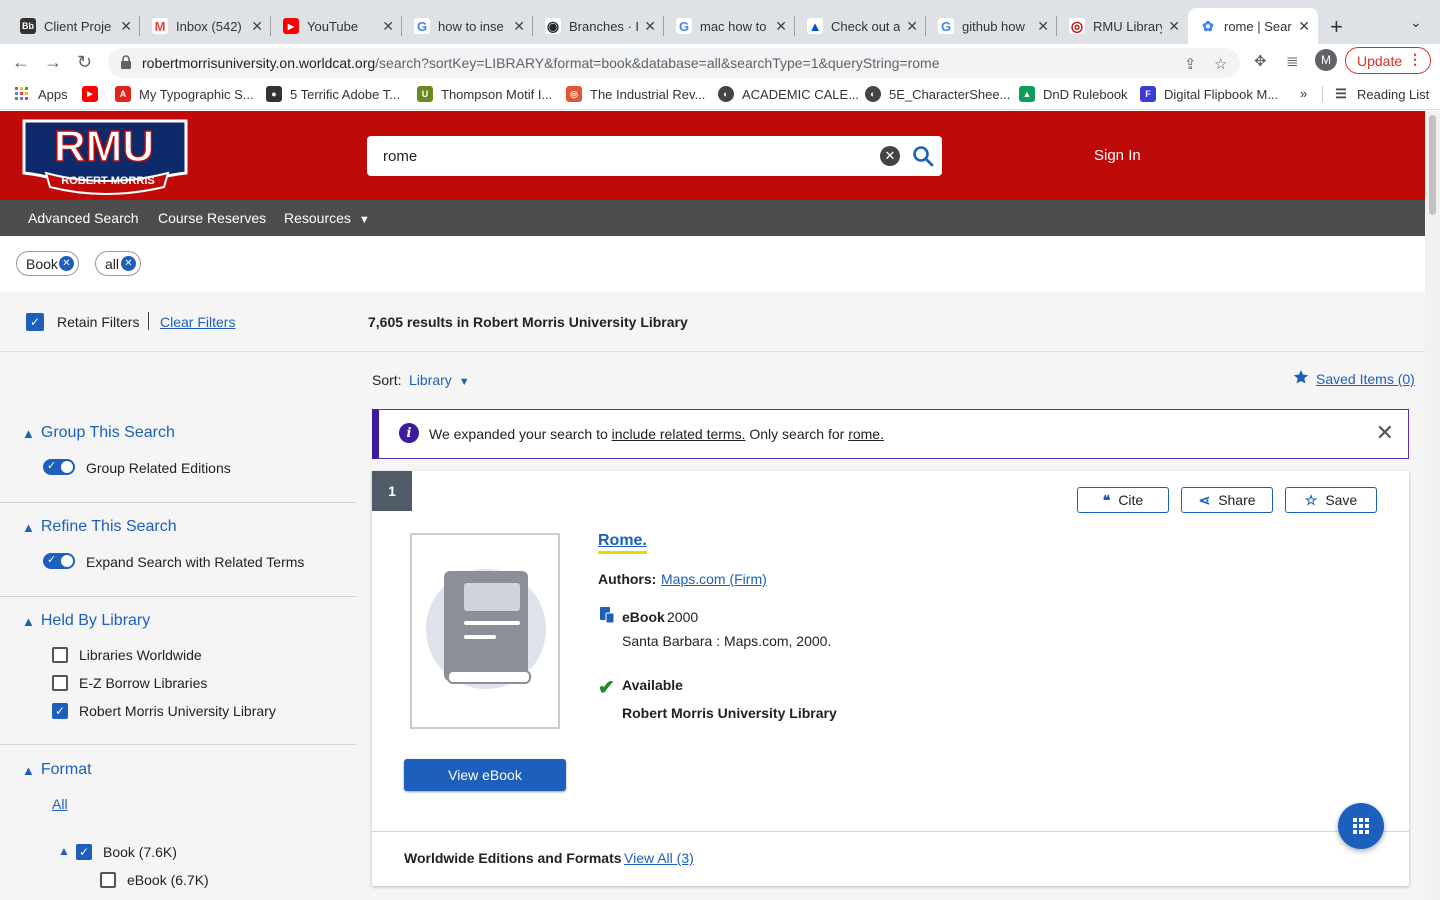 Image resolution: width=1440 pixels, height=900 pixels. Describe the element at coordinates (1375, 94) in the screenshot. I see `reading-list-button: ☰ Reading List` at that location.